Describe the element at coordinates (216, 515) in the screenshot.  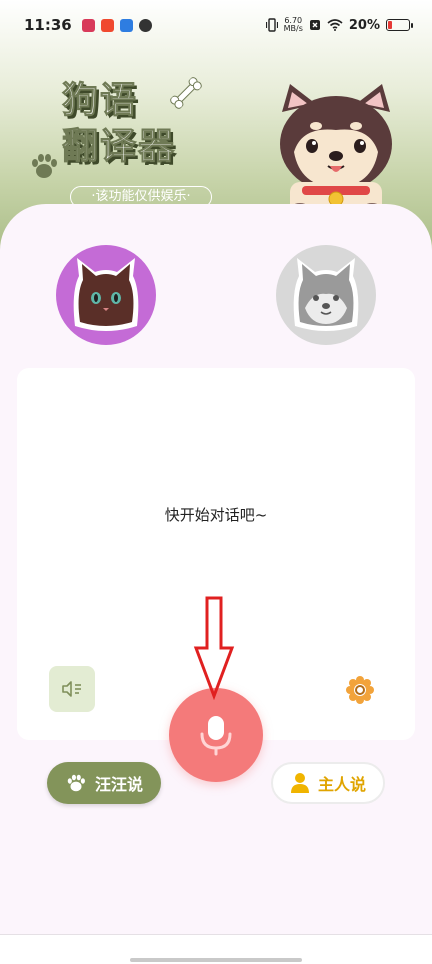
I see `empty-conversation-prompt: 快开始对话吧~` at that location.